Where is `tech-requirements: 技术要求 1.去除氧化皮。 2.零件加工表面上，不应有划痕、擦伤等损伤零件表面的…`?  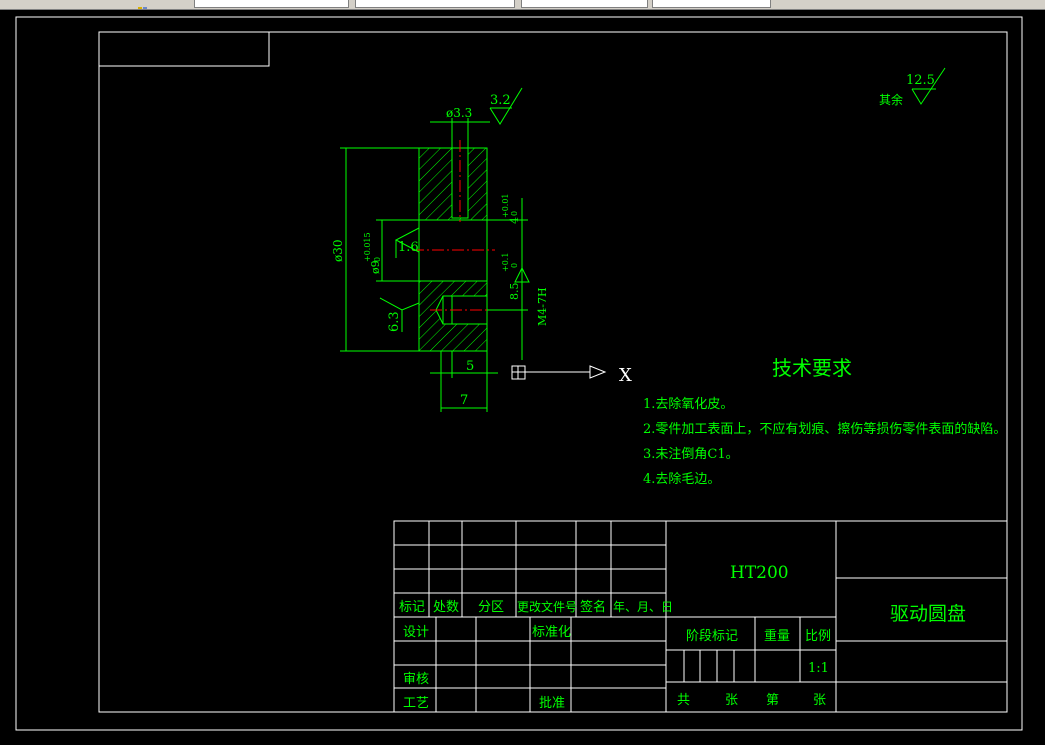
tech-requirements: 技术要求 1.去除氧化皮。 2.零件加工表面上，不应有划痕、擦伤等损伤零件表面的… is located at coordinates (824, 421).